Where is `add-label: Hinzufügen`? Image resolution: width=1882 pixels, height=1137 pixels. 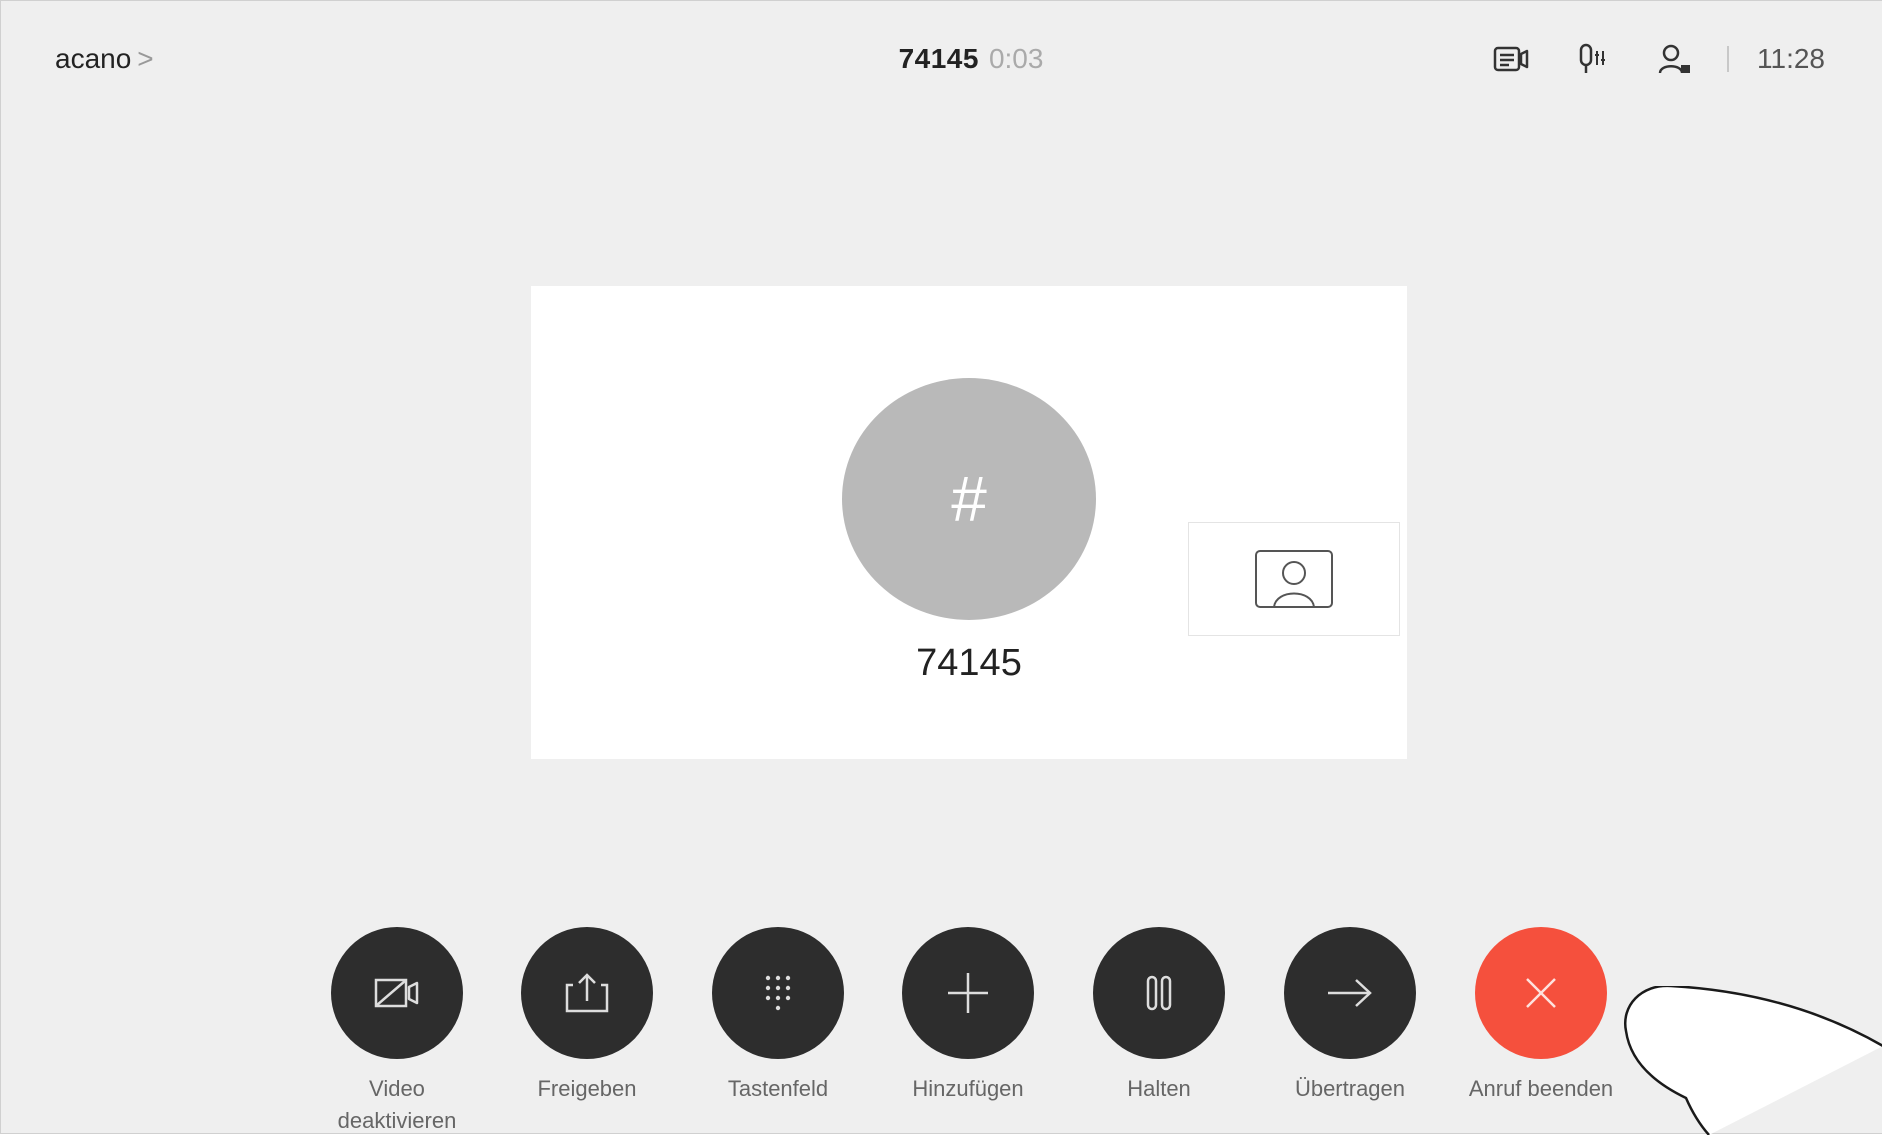 add-label: Hinzufügen is located at coordinates (968, 1088).